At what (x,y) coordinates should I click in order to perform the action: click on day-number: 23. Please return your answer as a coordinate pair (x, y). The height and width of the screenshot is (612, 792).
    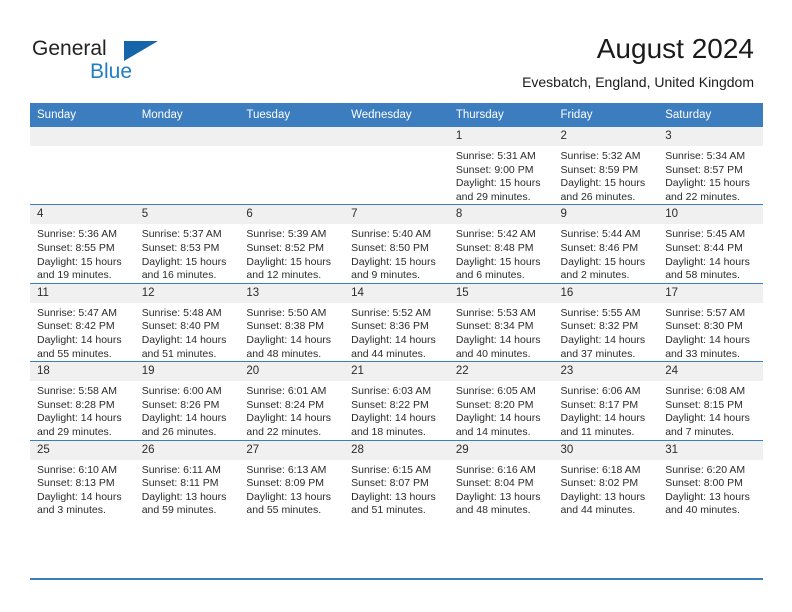
    Looking at the image, I should click on (606, 372).